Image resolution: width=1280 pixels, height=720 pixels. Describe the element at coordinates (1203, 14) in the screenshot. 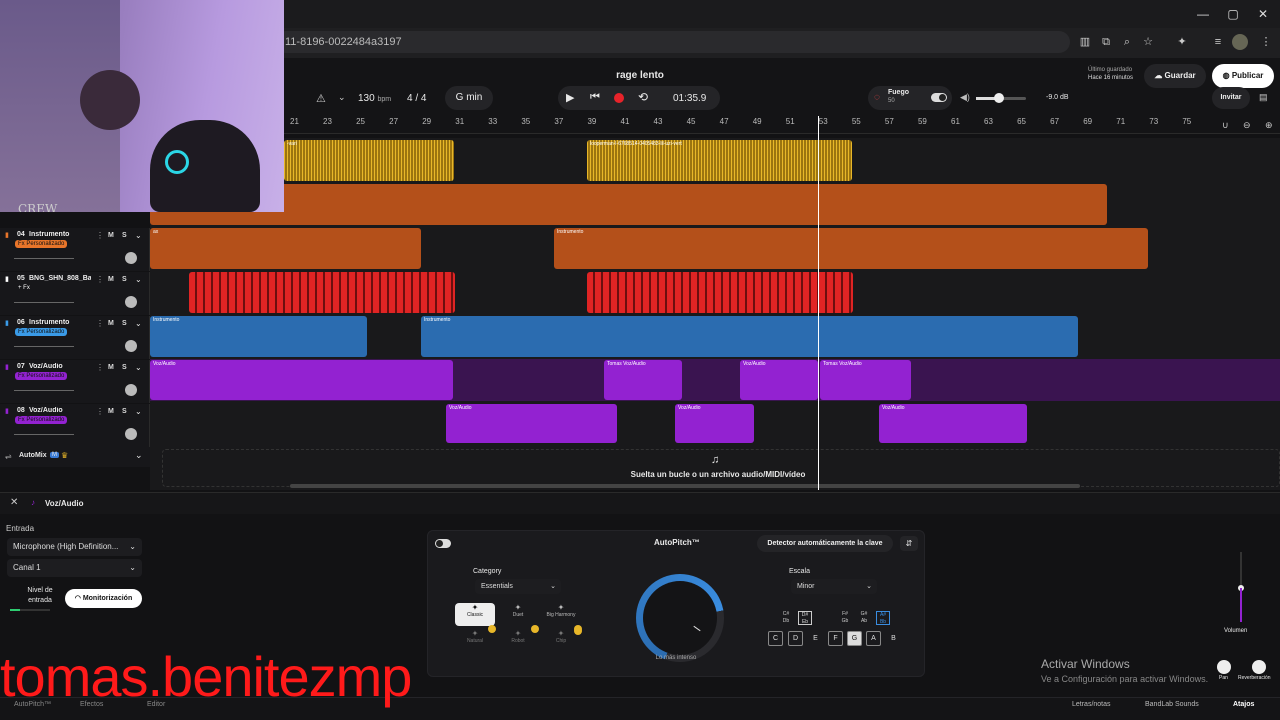

I see `minimize-icon: —` at that location.